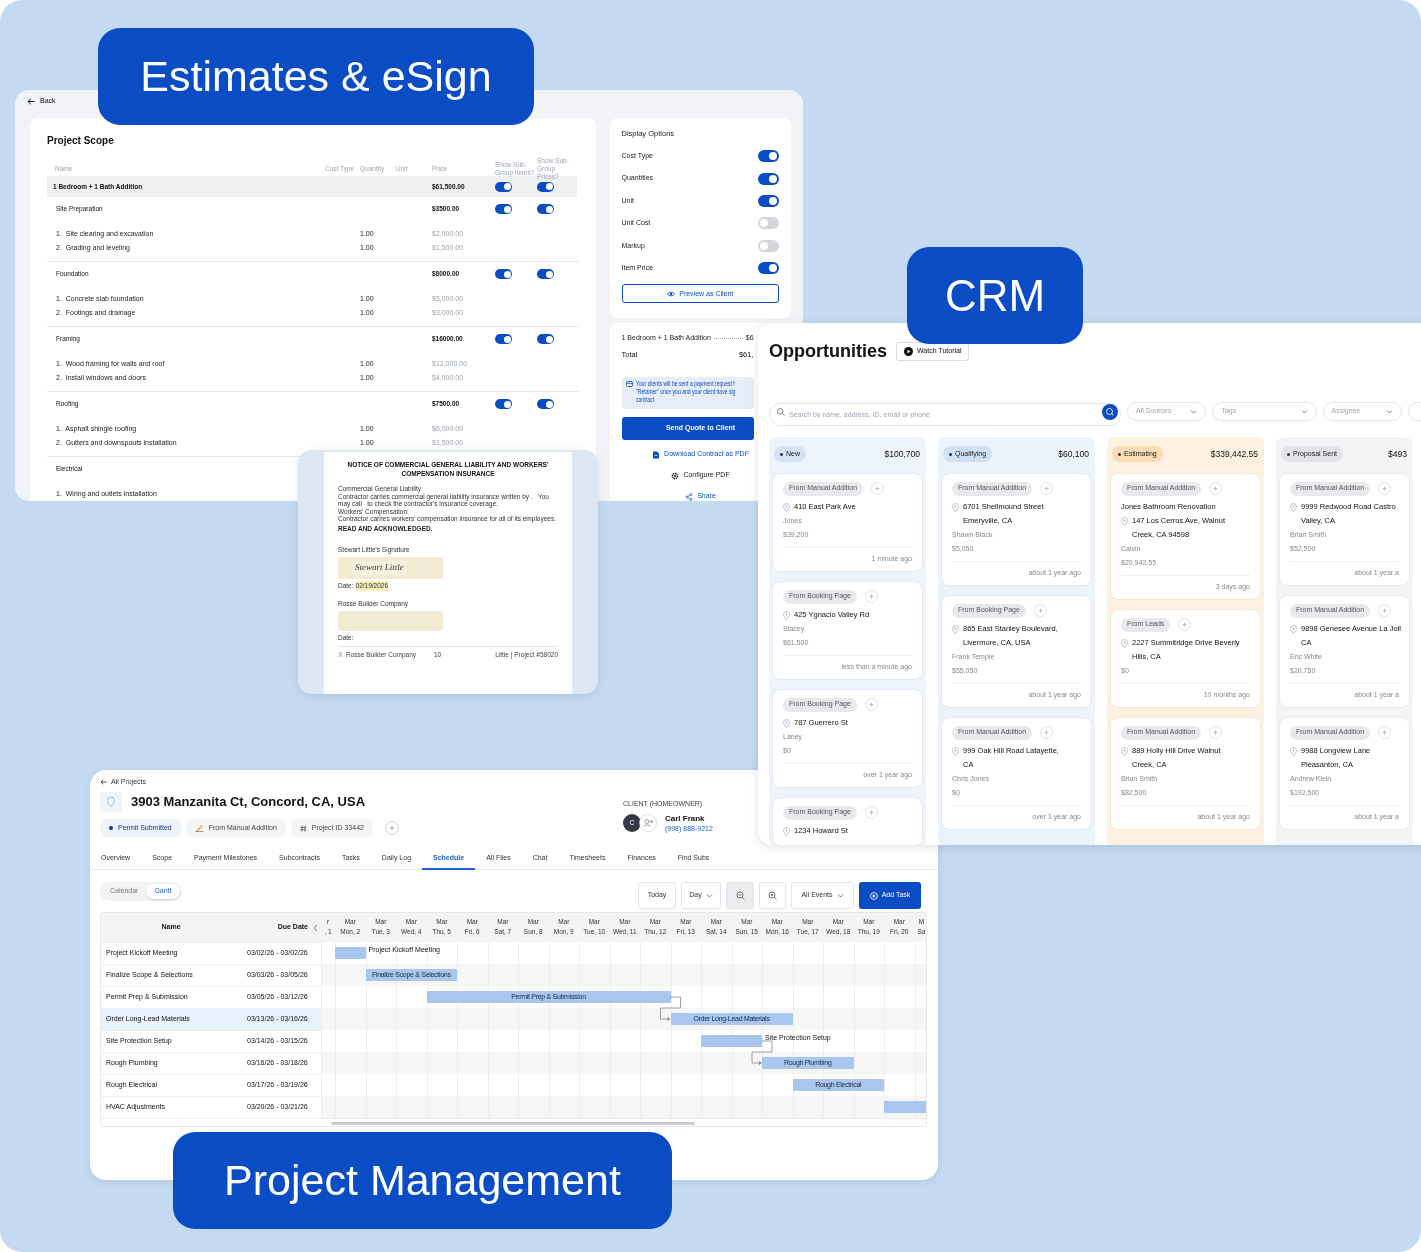  Describe the element at coordinates (873, 895) in the screenshot. I see `plus-circle-icon` at that location.